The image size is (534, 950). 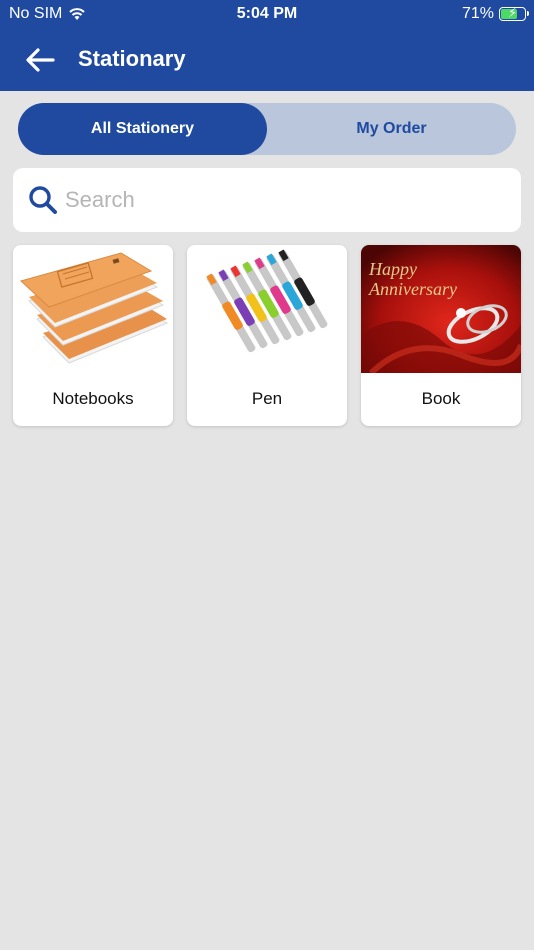 What do you see at coordinates (495, 14) in the screenshot?
I see `status-right: 71% ⚡` at bounding box center [495, 14].